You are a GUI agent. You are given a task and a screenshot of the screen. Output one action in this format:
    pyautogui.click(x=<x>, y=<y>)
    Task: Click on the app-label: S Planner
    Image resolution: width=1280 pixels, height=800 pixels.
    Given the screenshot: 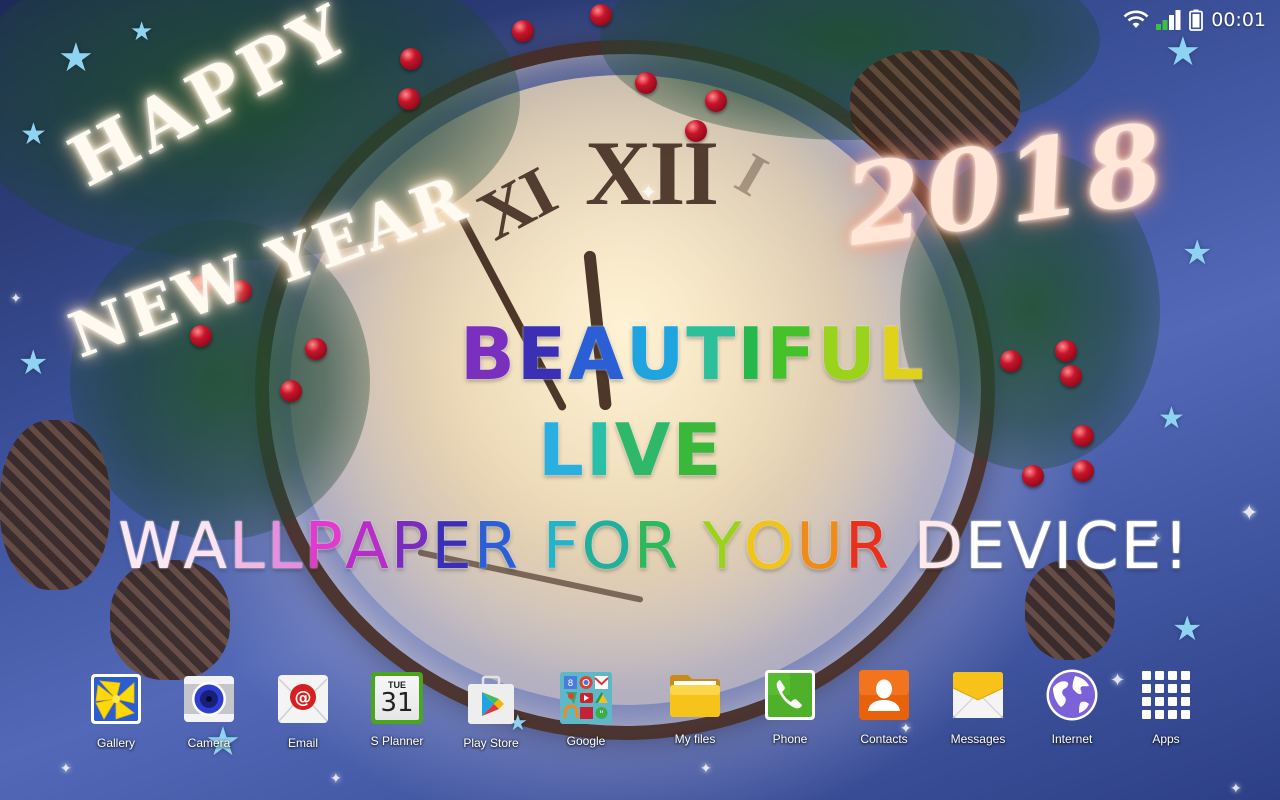 What is the action you would take?
    pyautogui.click(x=397, y=741)
    